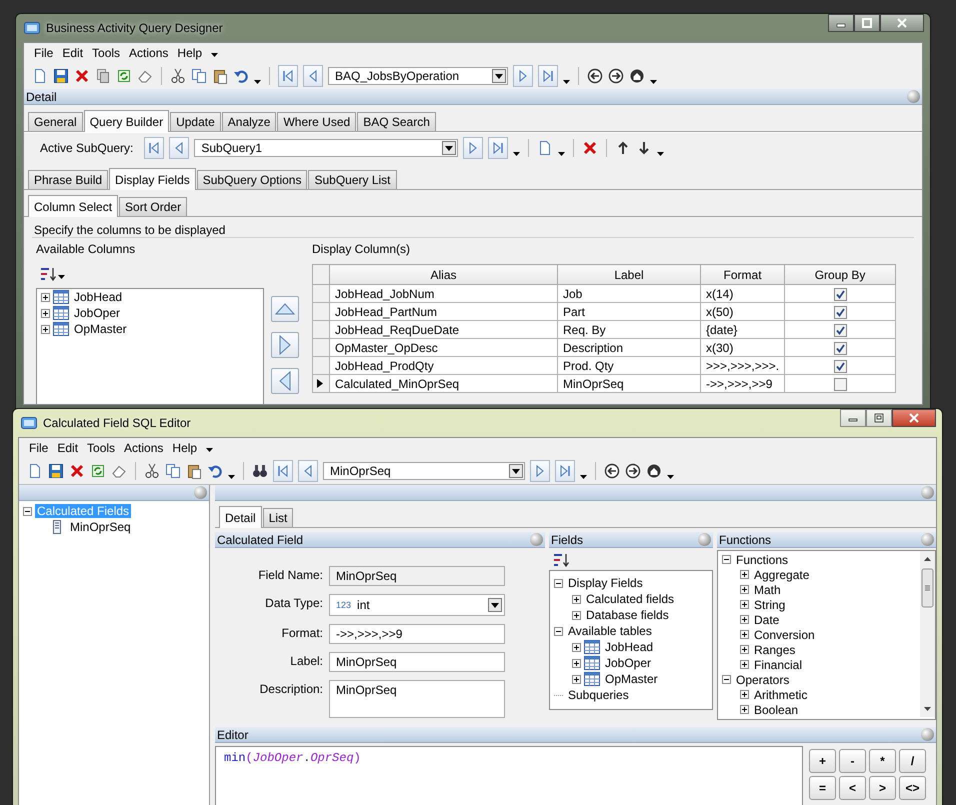  What do you see at coordinates (144, 448) in the screenshot?
I see `menu-item: Actions` at bounding box center [144, 448].